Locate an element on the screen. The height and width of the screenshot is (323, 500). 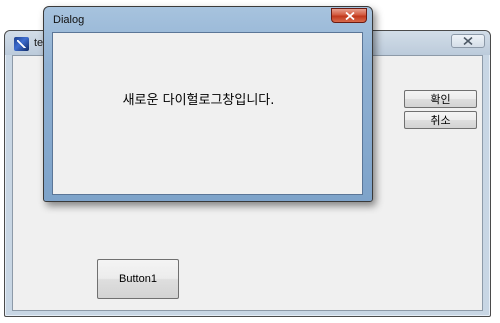
app-icon is located at coordinates (21, 44).